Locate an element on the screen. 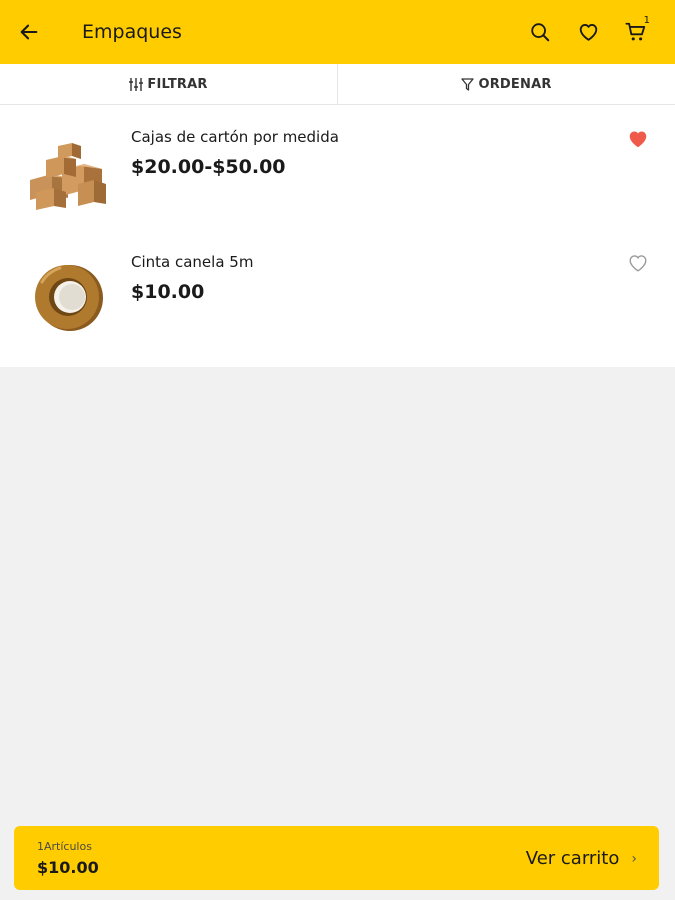  product-name: Cinta canela 5m is located at coordinates (192, 262).